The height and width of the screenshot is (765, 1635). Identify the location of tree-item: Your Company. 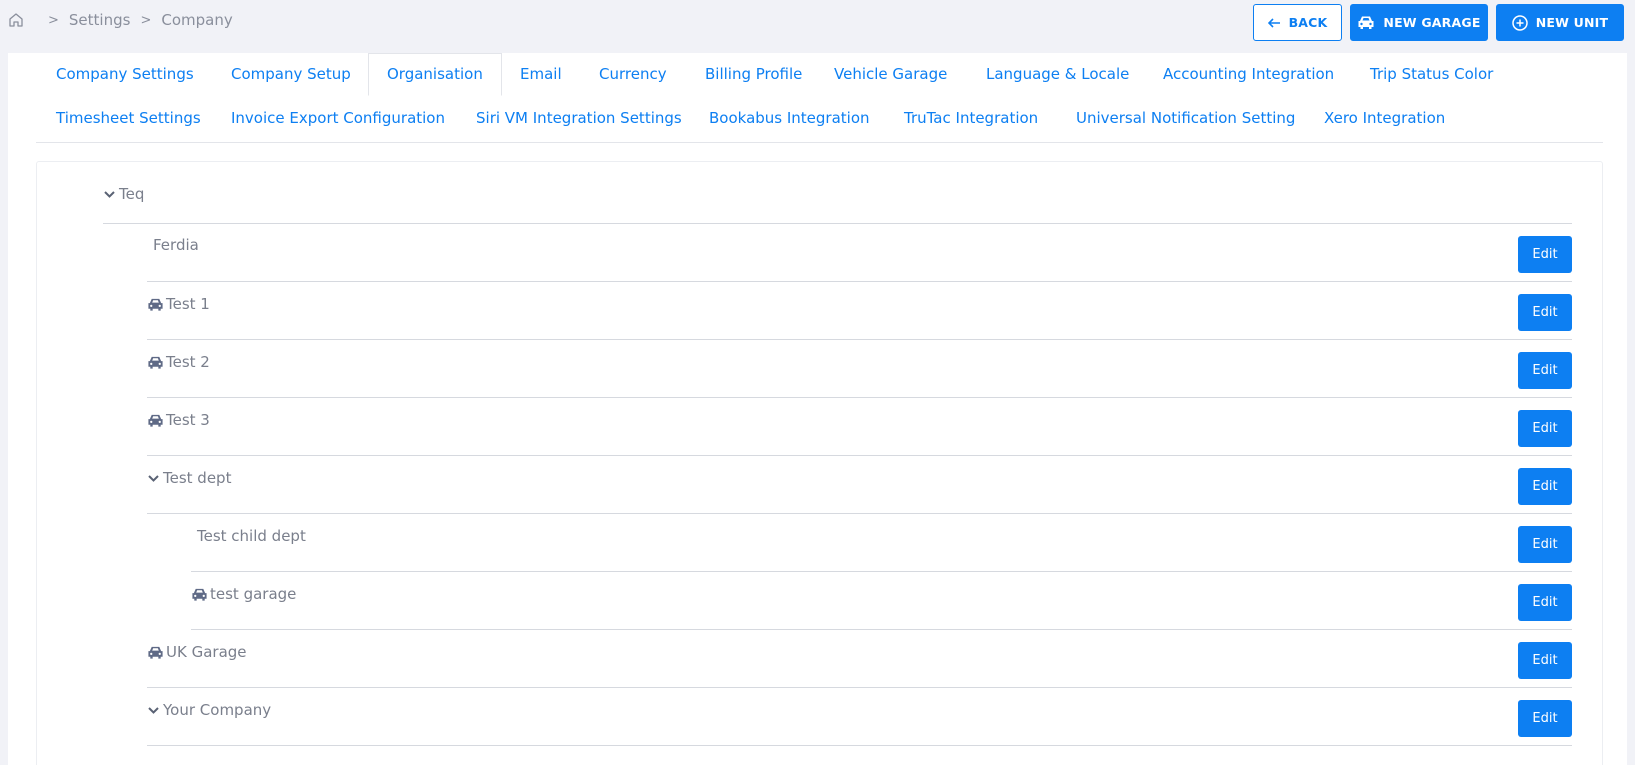
(209, 710).